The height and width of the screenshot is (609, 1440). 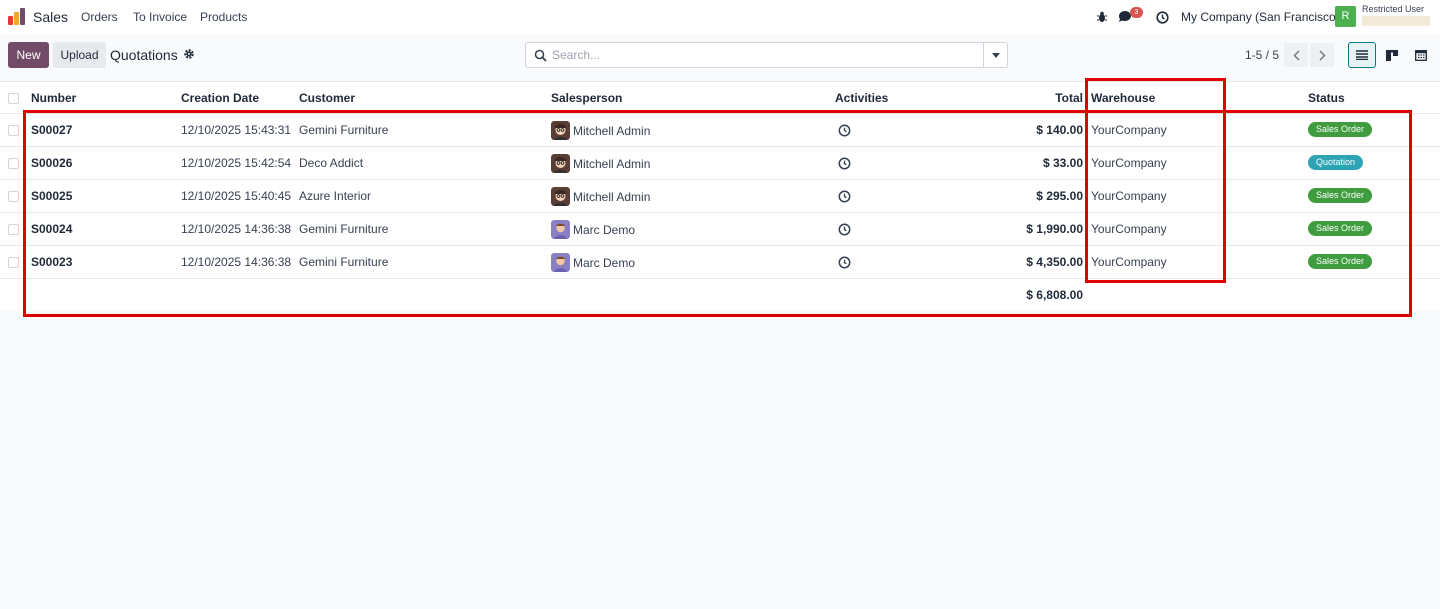 I want to click on customer-name: Deco Addict, so click(x=331, y=163).